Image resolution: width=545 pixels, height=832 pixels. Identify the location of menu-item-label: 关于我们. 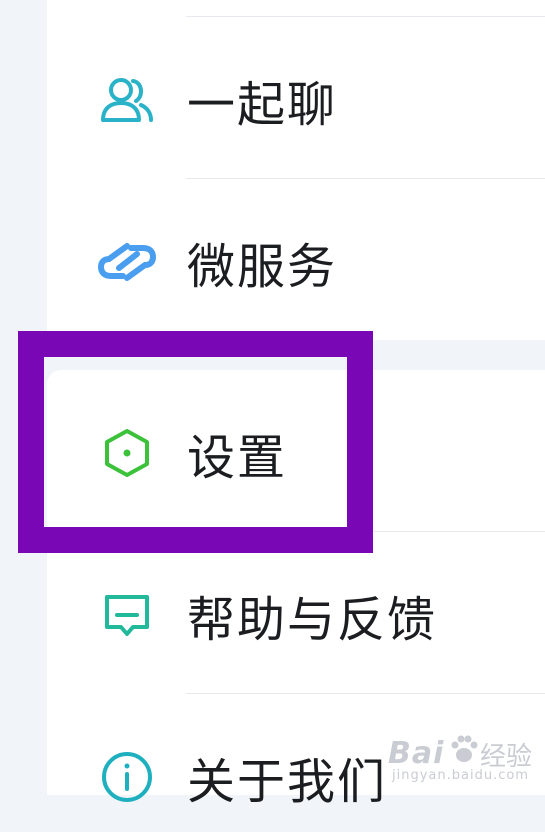
(287, 782).